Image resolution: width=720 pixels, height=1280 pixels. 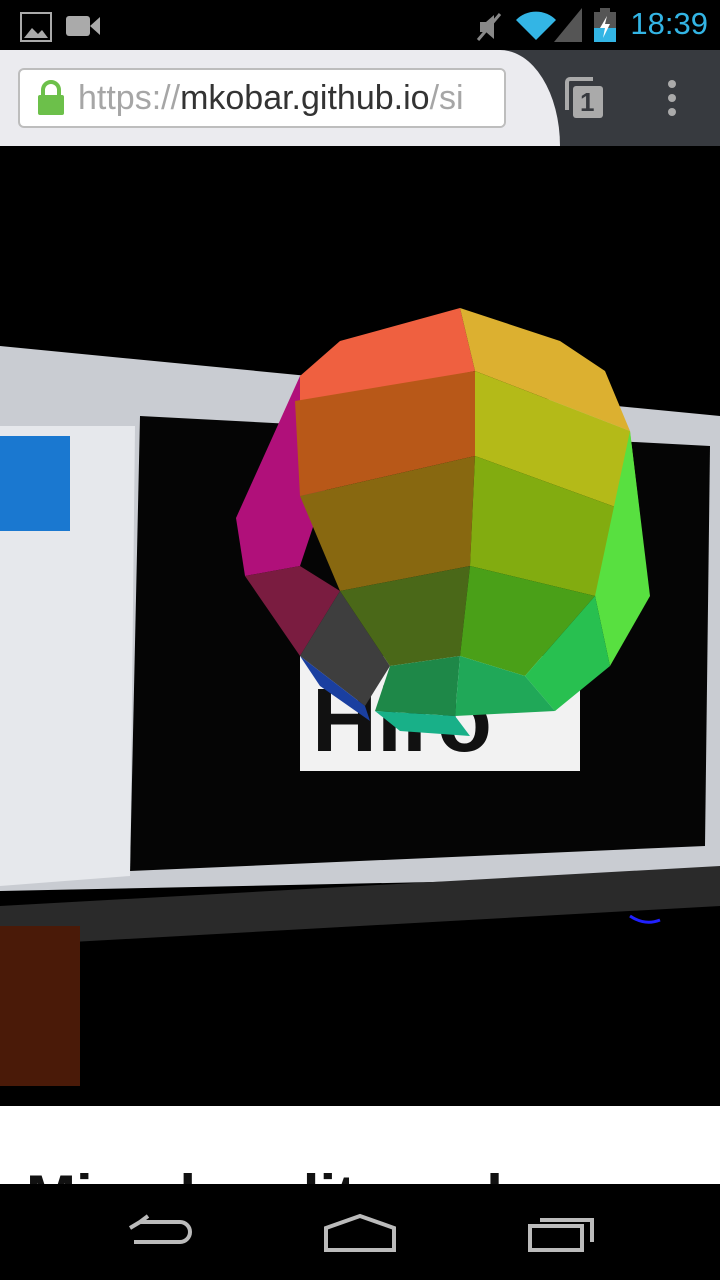 I want to click on url-bar: https://mkobar.github.io/si, so click(x=262, y=98).